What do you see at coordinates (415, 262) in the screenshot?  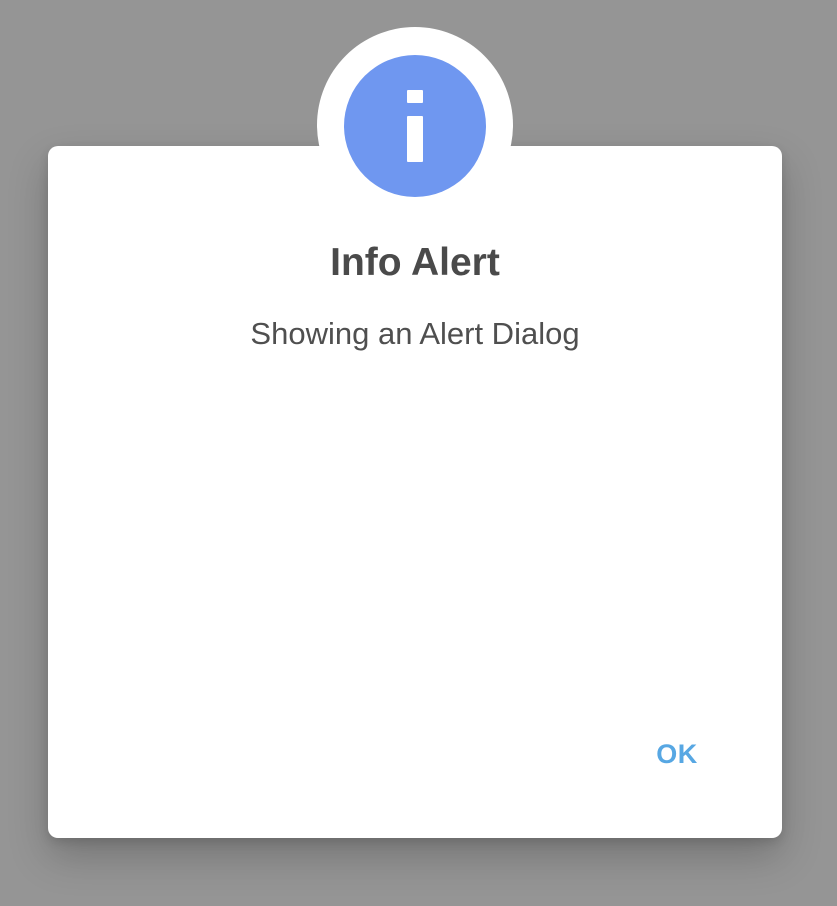 I see `dialog-title: Info Alert` at bounding box center [415, 262].